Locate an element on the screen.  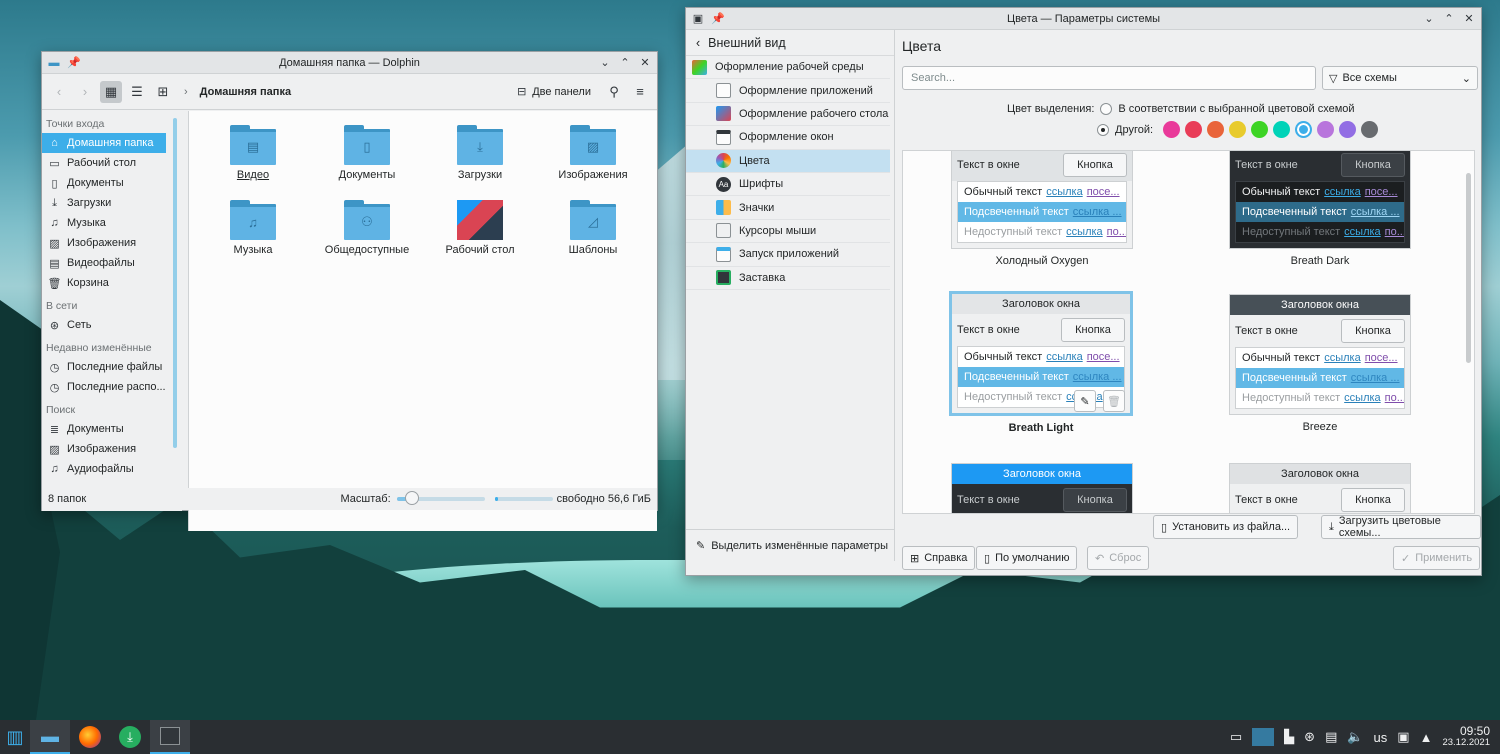
category-global-theme: Оформление рабочей среды is located at coordinates (788, 68).